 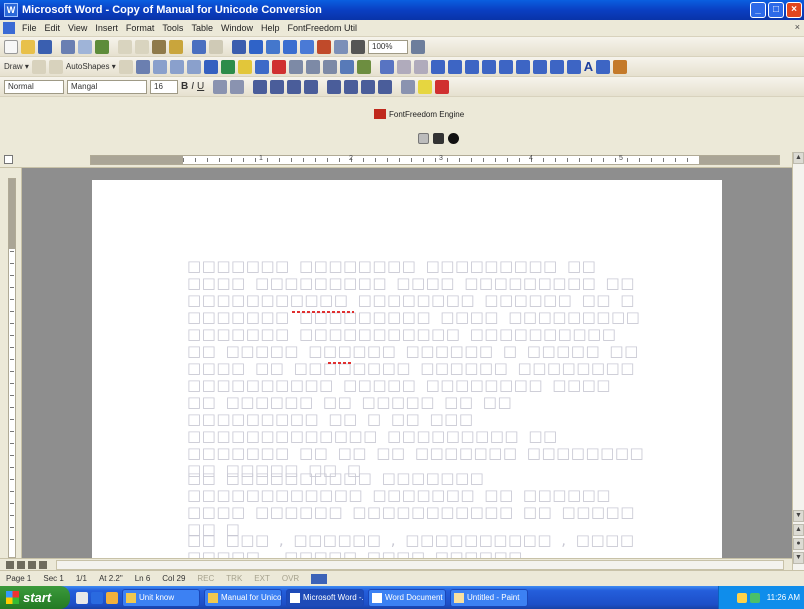 I want to click on menu-table: Table, so click(x=202, y=28).